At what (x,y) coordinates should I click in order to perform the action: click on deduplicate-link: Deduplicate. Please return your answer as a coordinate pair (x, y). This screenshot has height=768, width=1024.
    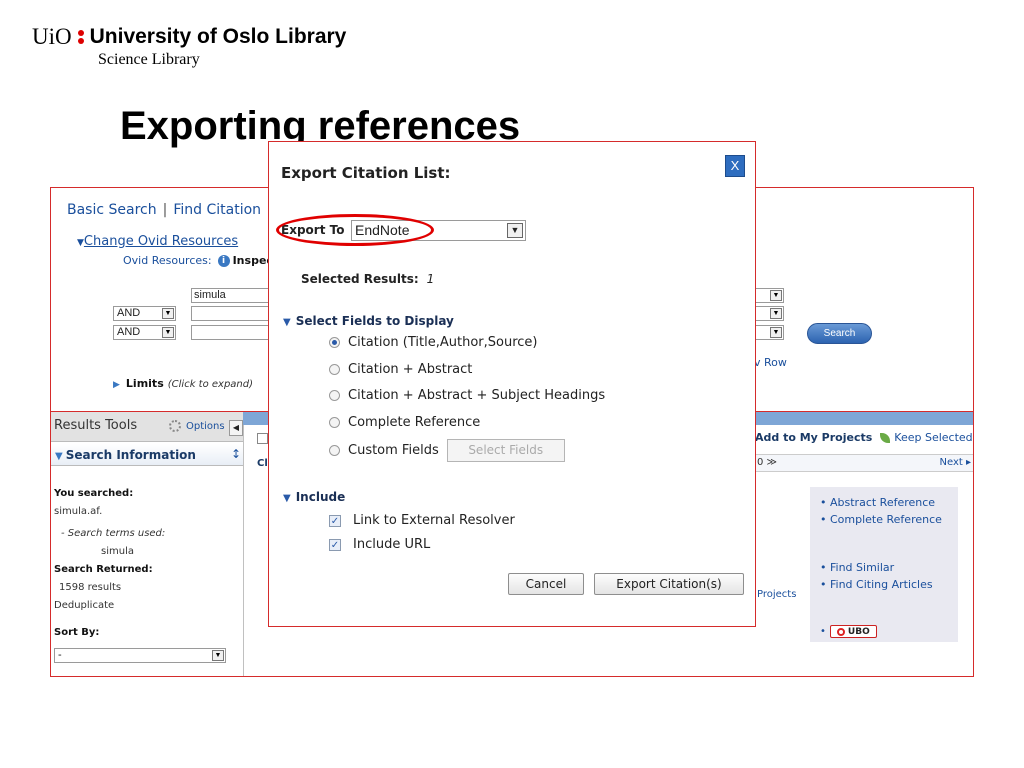
    Looking at the image, I should click on (84, 605).